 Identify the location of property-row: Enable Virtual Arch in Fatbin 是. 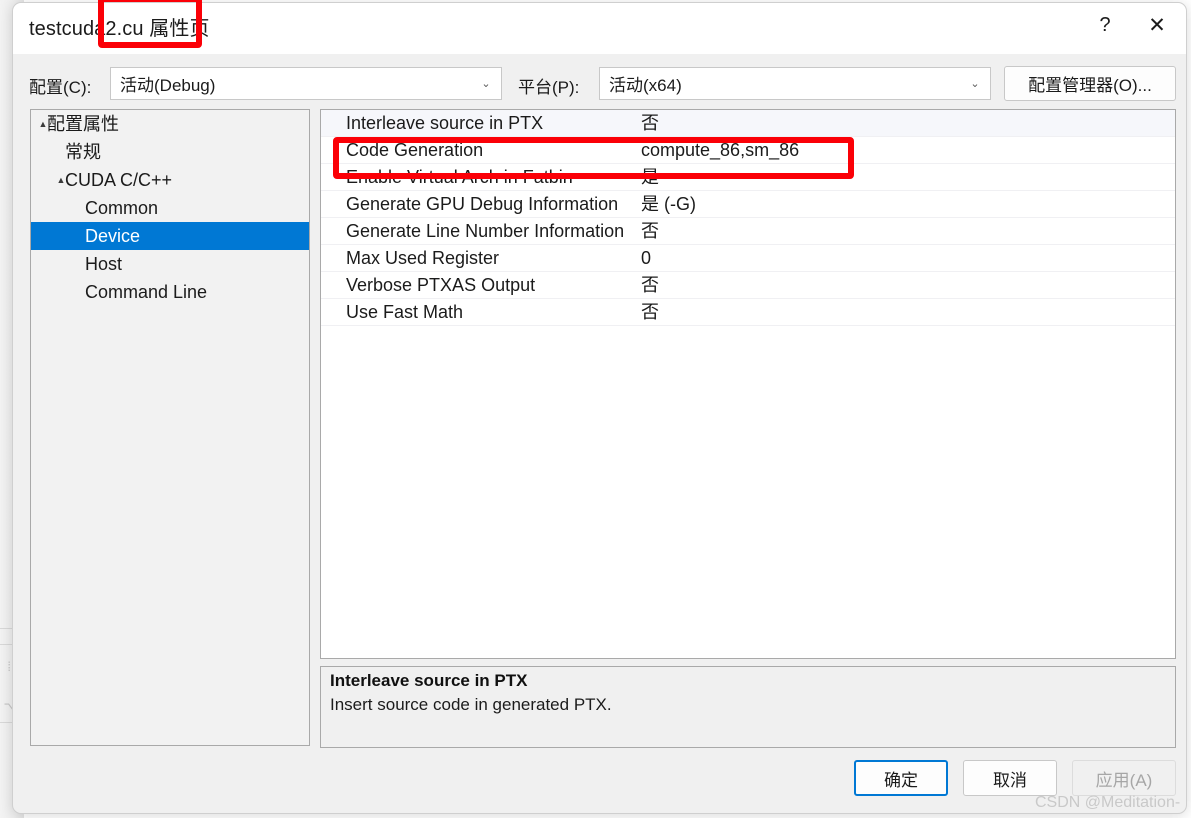
(748, 177).